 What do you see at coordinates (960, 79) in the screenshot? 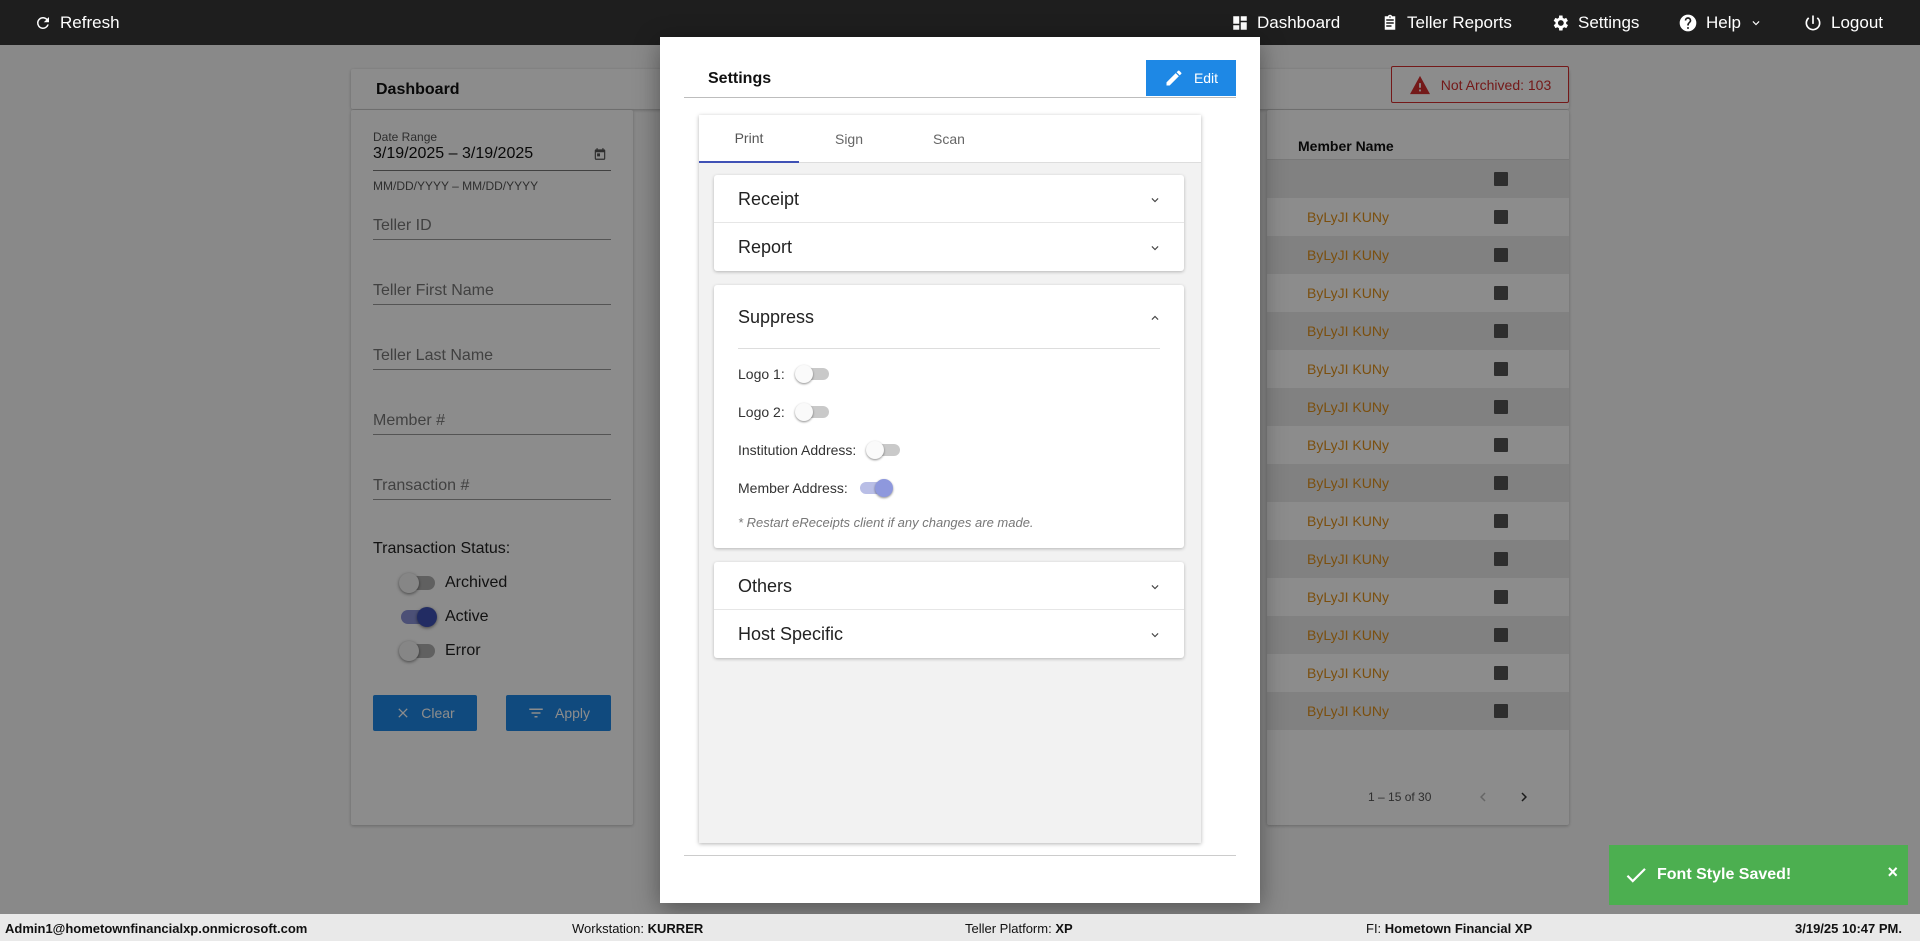
I see `modal-header: Settings Edit` at bounding box center [960, 79].